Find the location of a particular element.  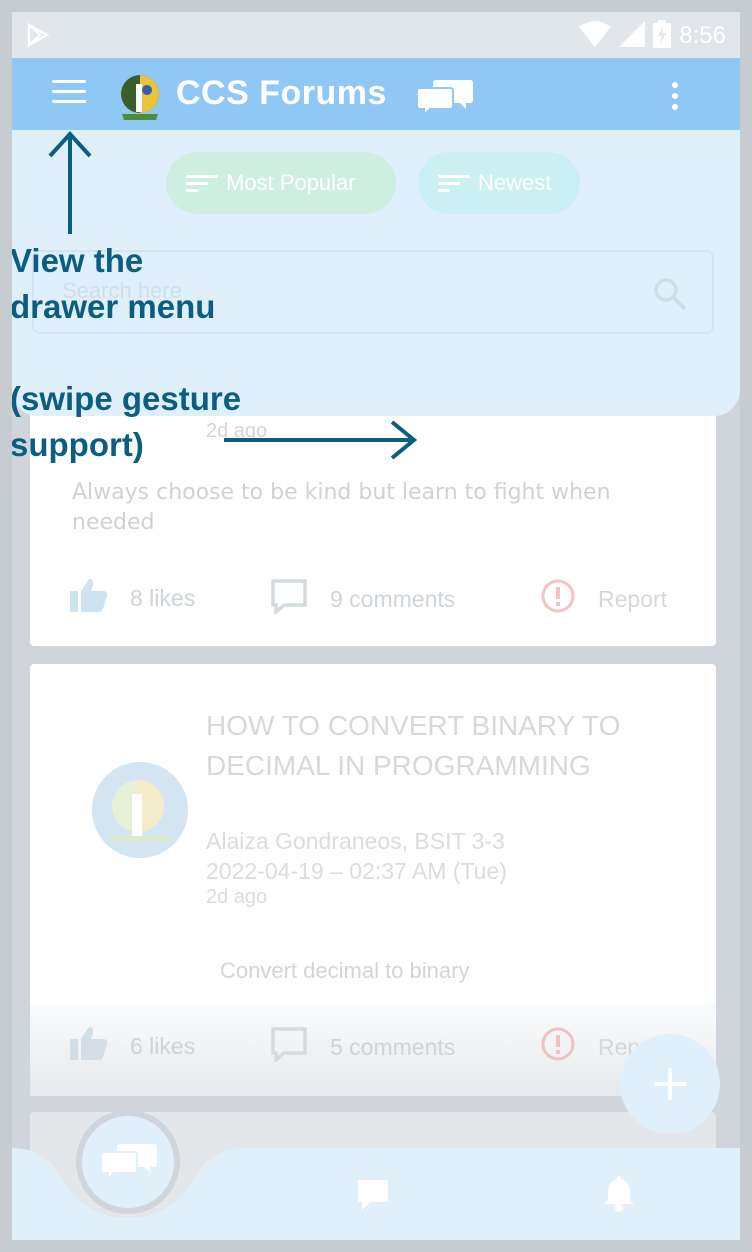

likes-count: 6 likes is located at coordinates (163, 1045).